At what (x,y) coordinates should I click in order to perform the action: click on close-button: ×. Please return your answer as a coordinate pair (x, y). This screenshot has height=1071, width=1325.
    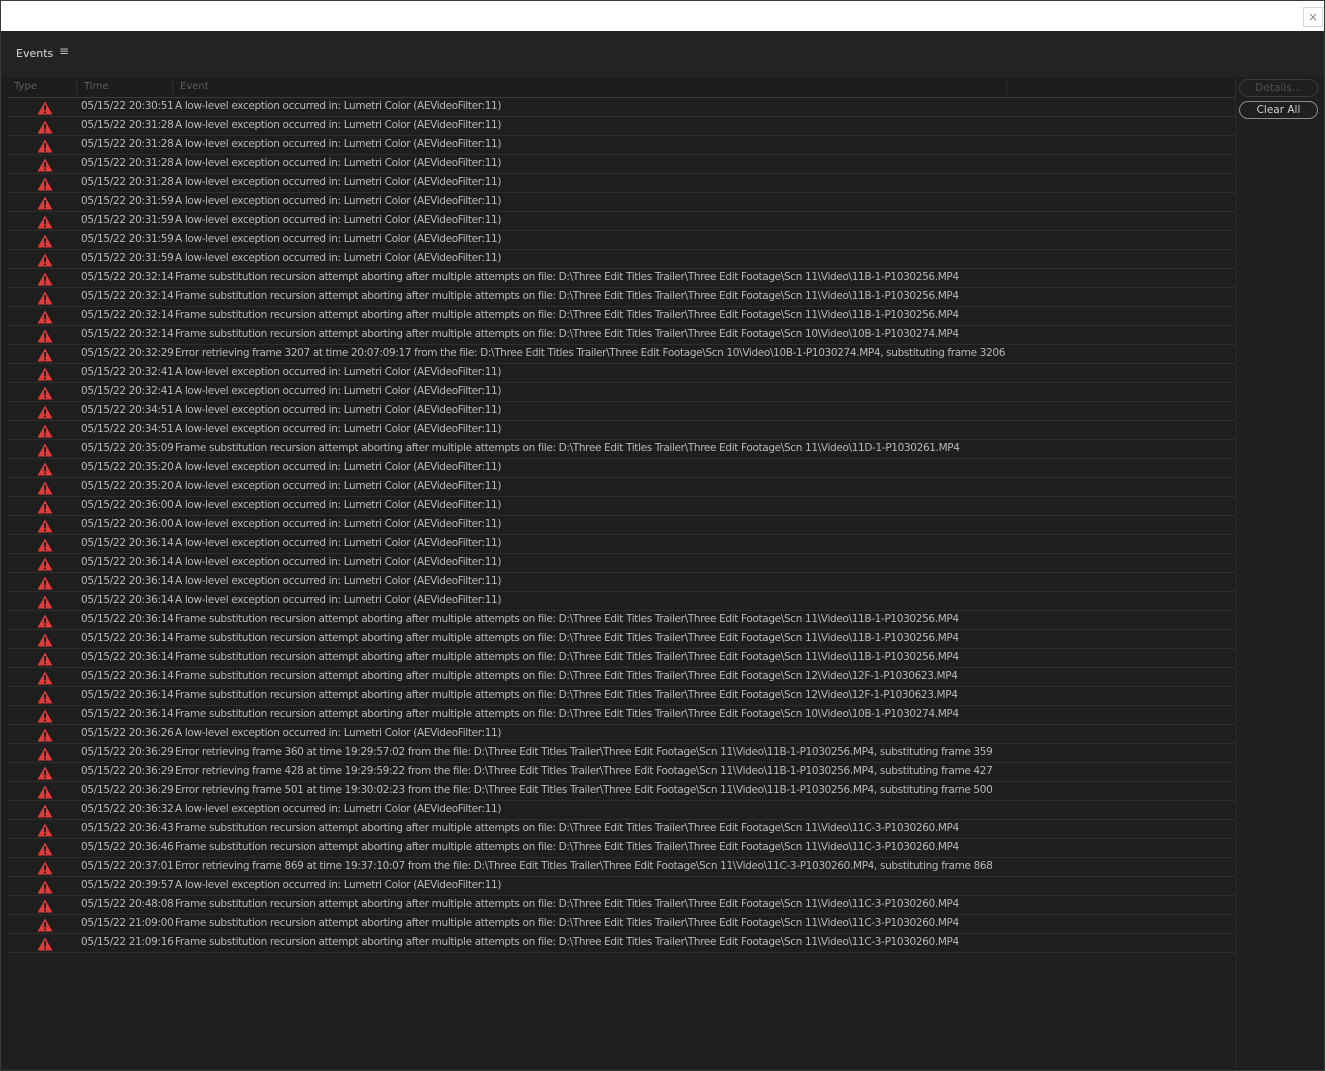
    Looking at the image, I should click on (1313, 17).